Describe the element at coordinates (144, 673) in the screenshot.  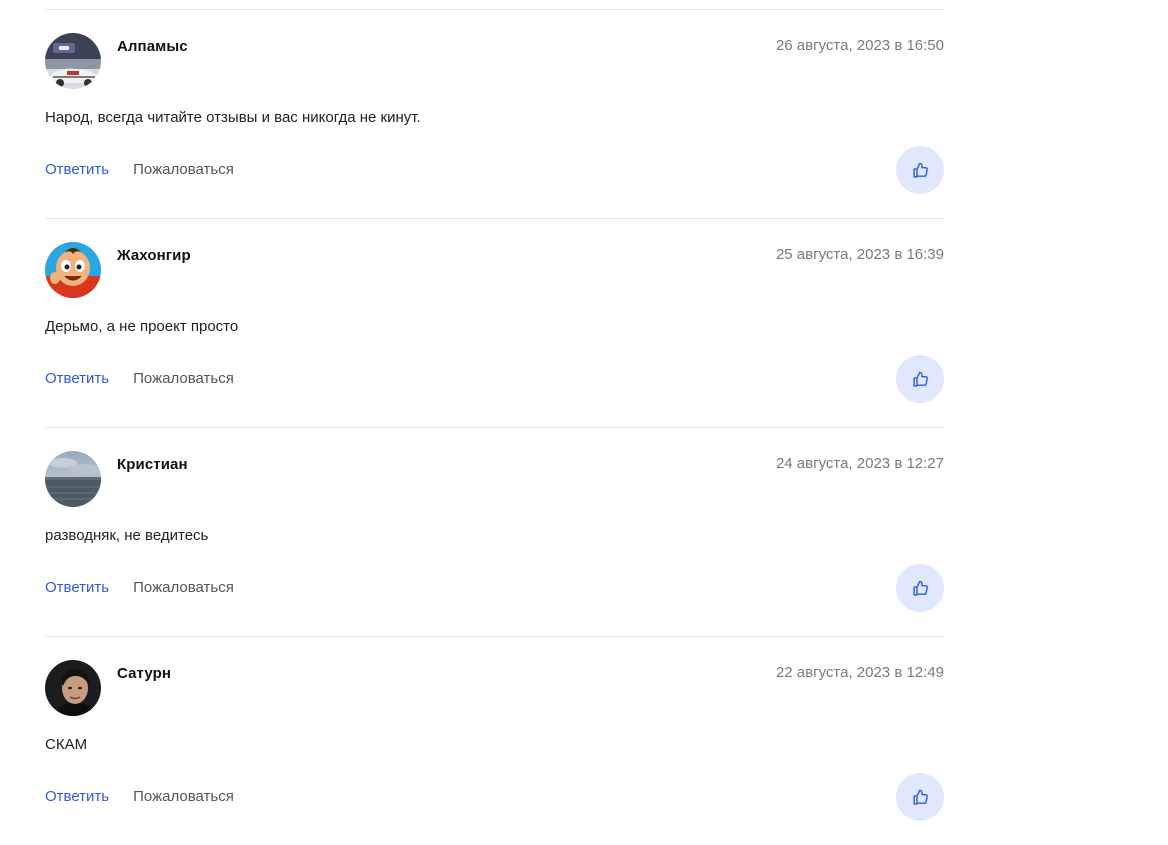
I see `comment-author: Сатурн` at that location.